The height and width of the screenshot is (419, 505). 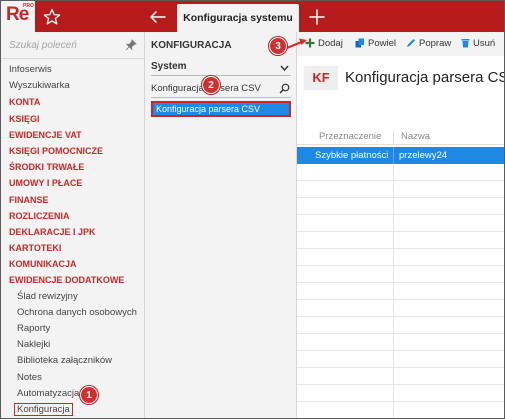 I want to click on sidebar-item: UMOWY I PŁACE, so click(x=72, y=183).